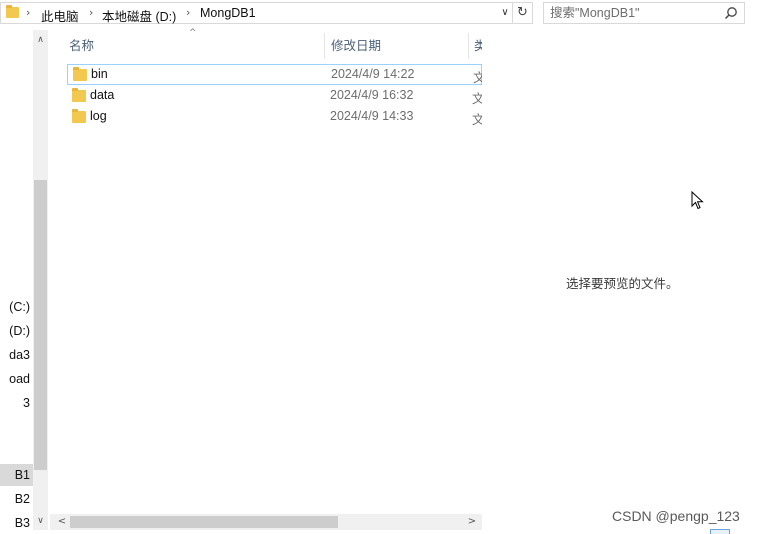 This screenshot has height=534, width=758. I want to click on nav-item-drive-d: (D:), so click(16, 331).